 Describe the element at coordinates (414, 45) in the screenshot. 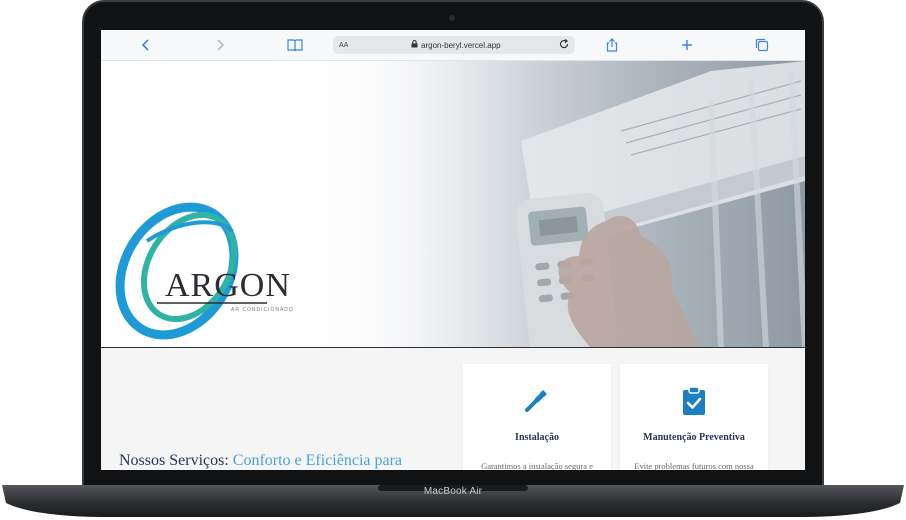

I see `lock-icon` at that location.